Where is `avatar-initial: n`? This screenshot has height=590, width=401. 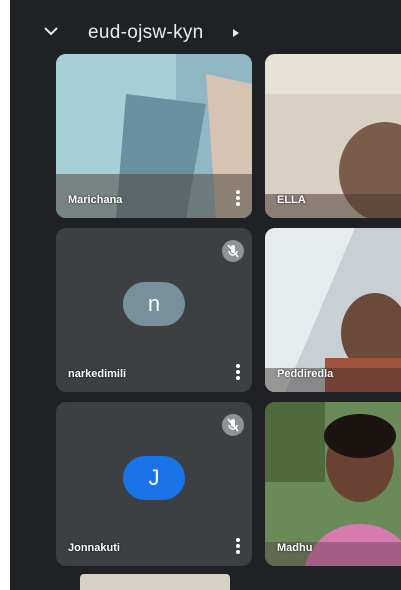
avatar-initial: n is located at coordinates (154, 303).